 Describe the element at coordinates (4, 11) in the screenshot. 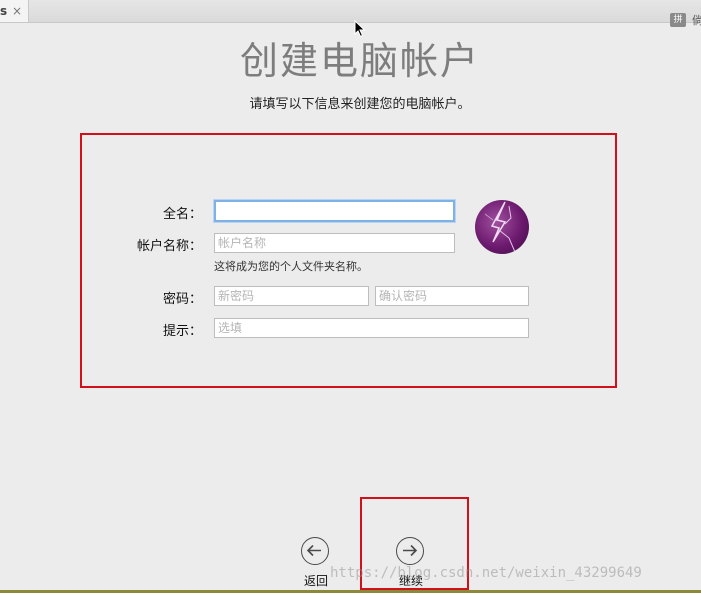

I see `tab-title: s` at that location.